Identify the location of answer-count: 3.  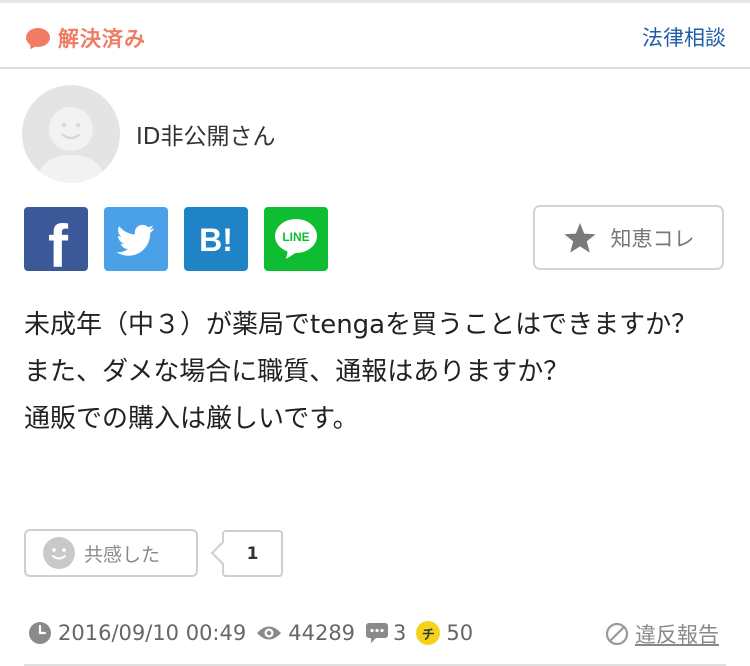
(400, 633).